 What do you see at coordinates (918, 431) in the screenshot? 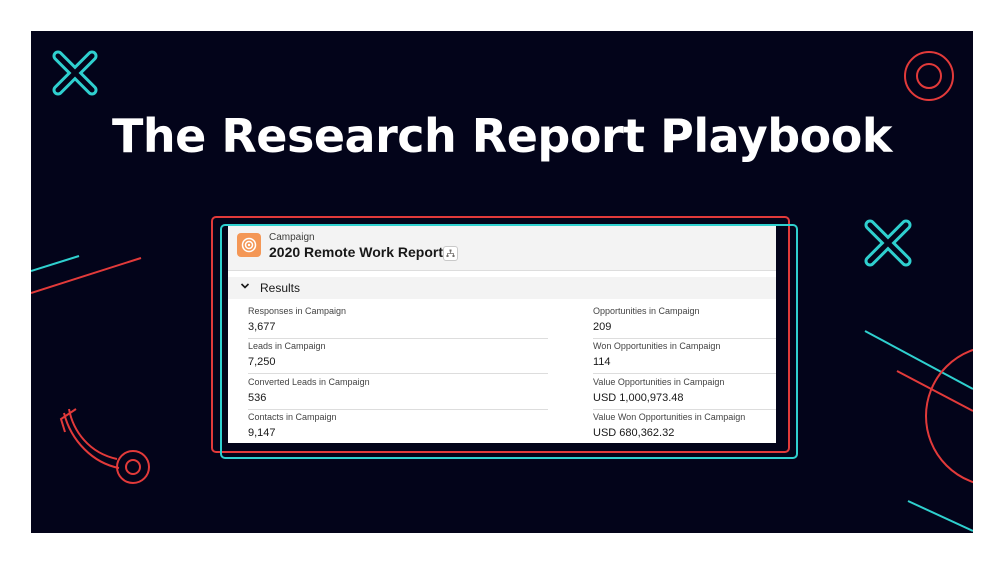
I see `right-stripe-lines` at bounding box center [918, 431].